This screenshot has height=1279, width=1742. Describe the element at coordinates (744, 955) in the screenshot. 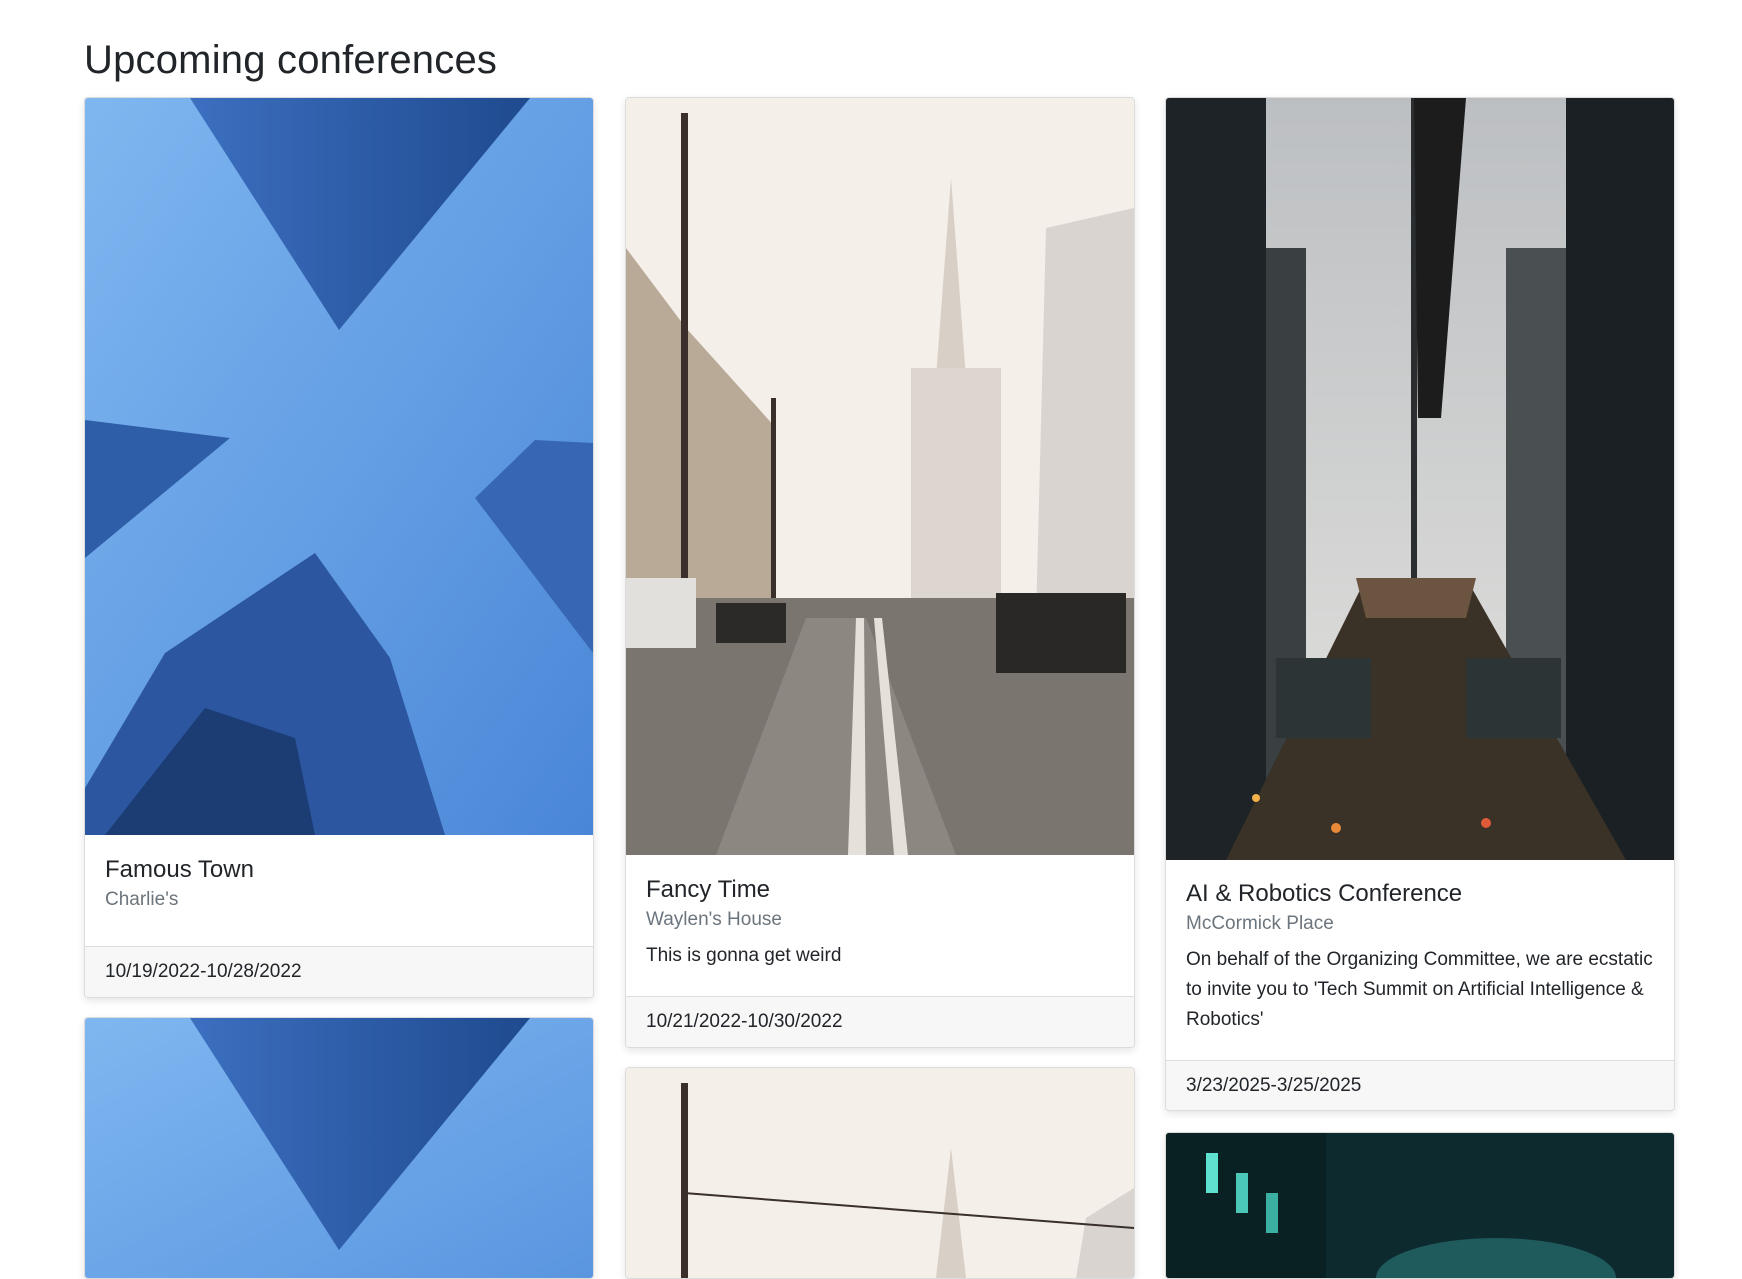

I see `conference-description: This is gonna get weird` at that location.